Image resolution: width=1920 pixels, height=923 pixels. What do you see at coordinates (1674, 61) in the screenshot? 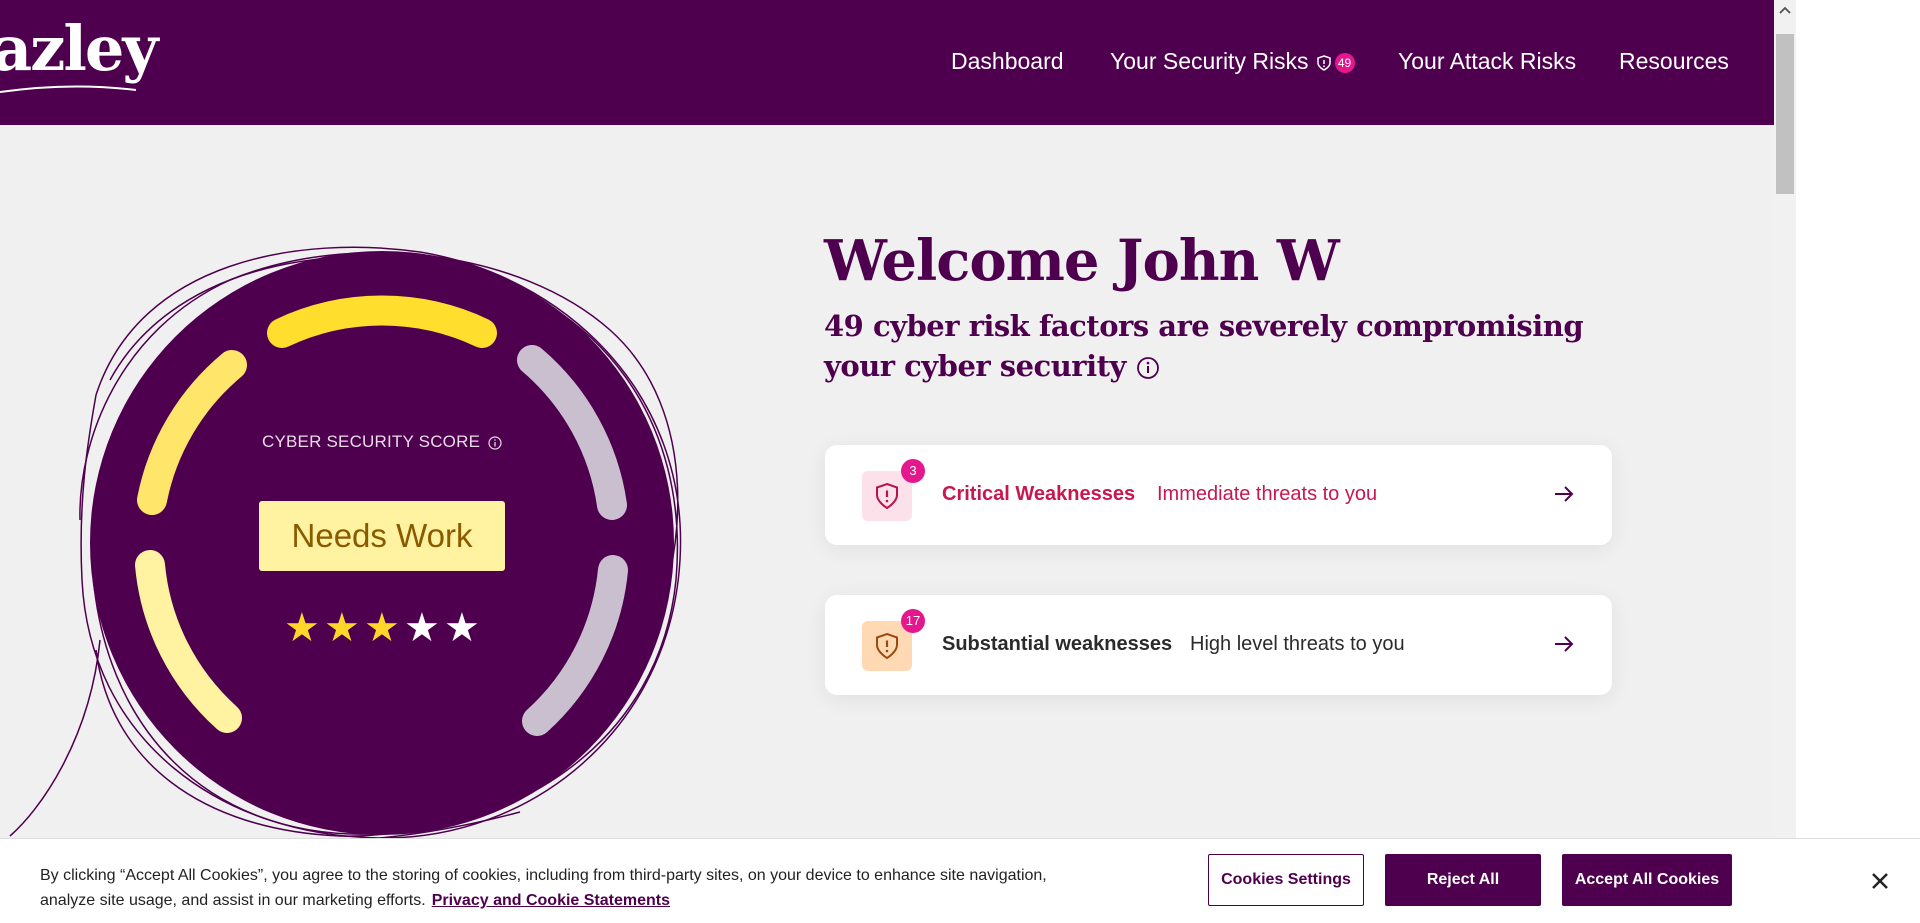
I see `nav-resources: Resources` at bounding box center [1674, 61].